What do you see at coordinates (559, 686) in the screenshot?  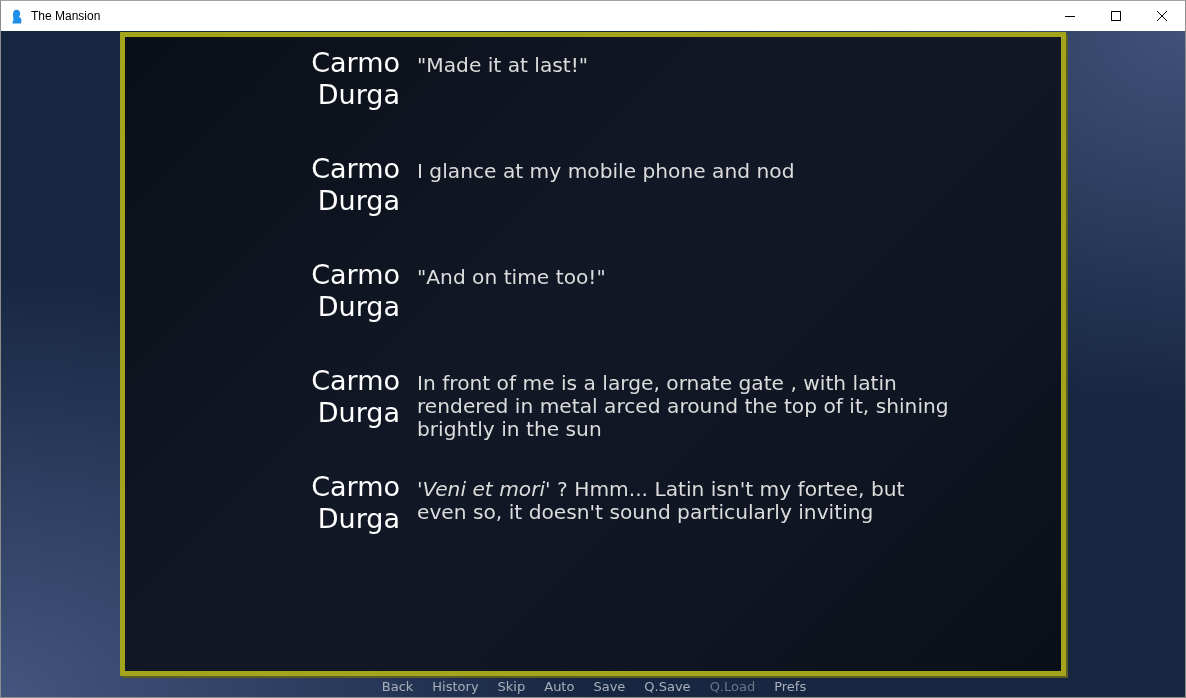 I see `quick-menu-button: Auto` at bounding box center [559, 686].